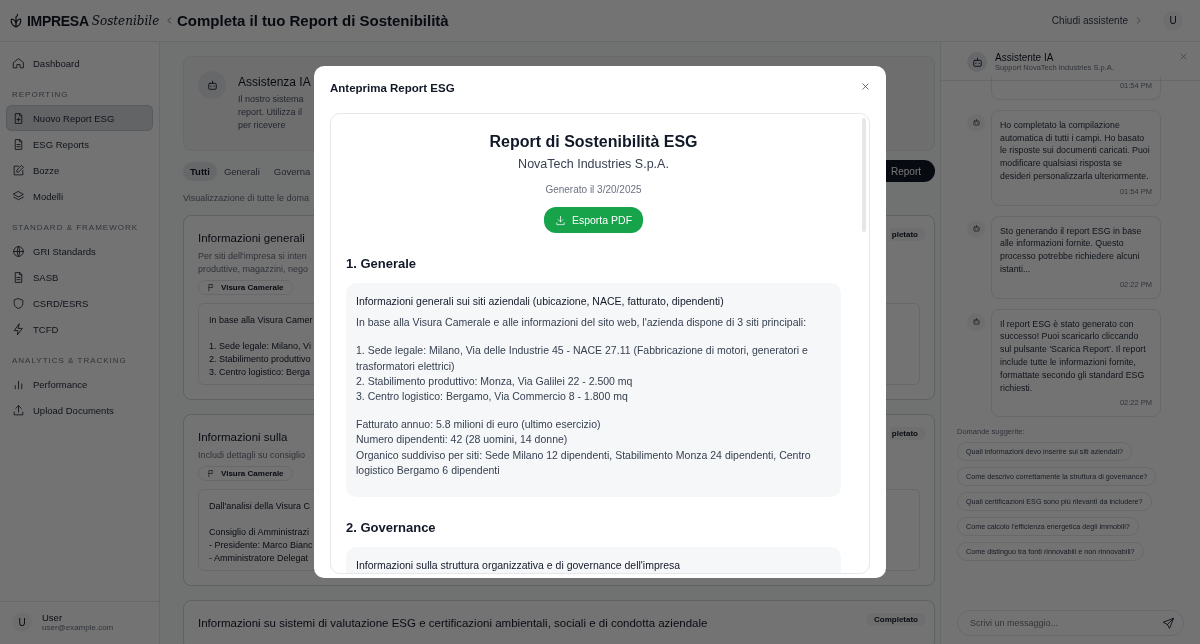 Image resolution: width=1200 pixels, height=644 pixels. Describe the element at coordinates (18, 303) in the screenshot. I see `shield-icon` at that location.